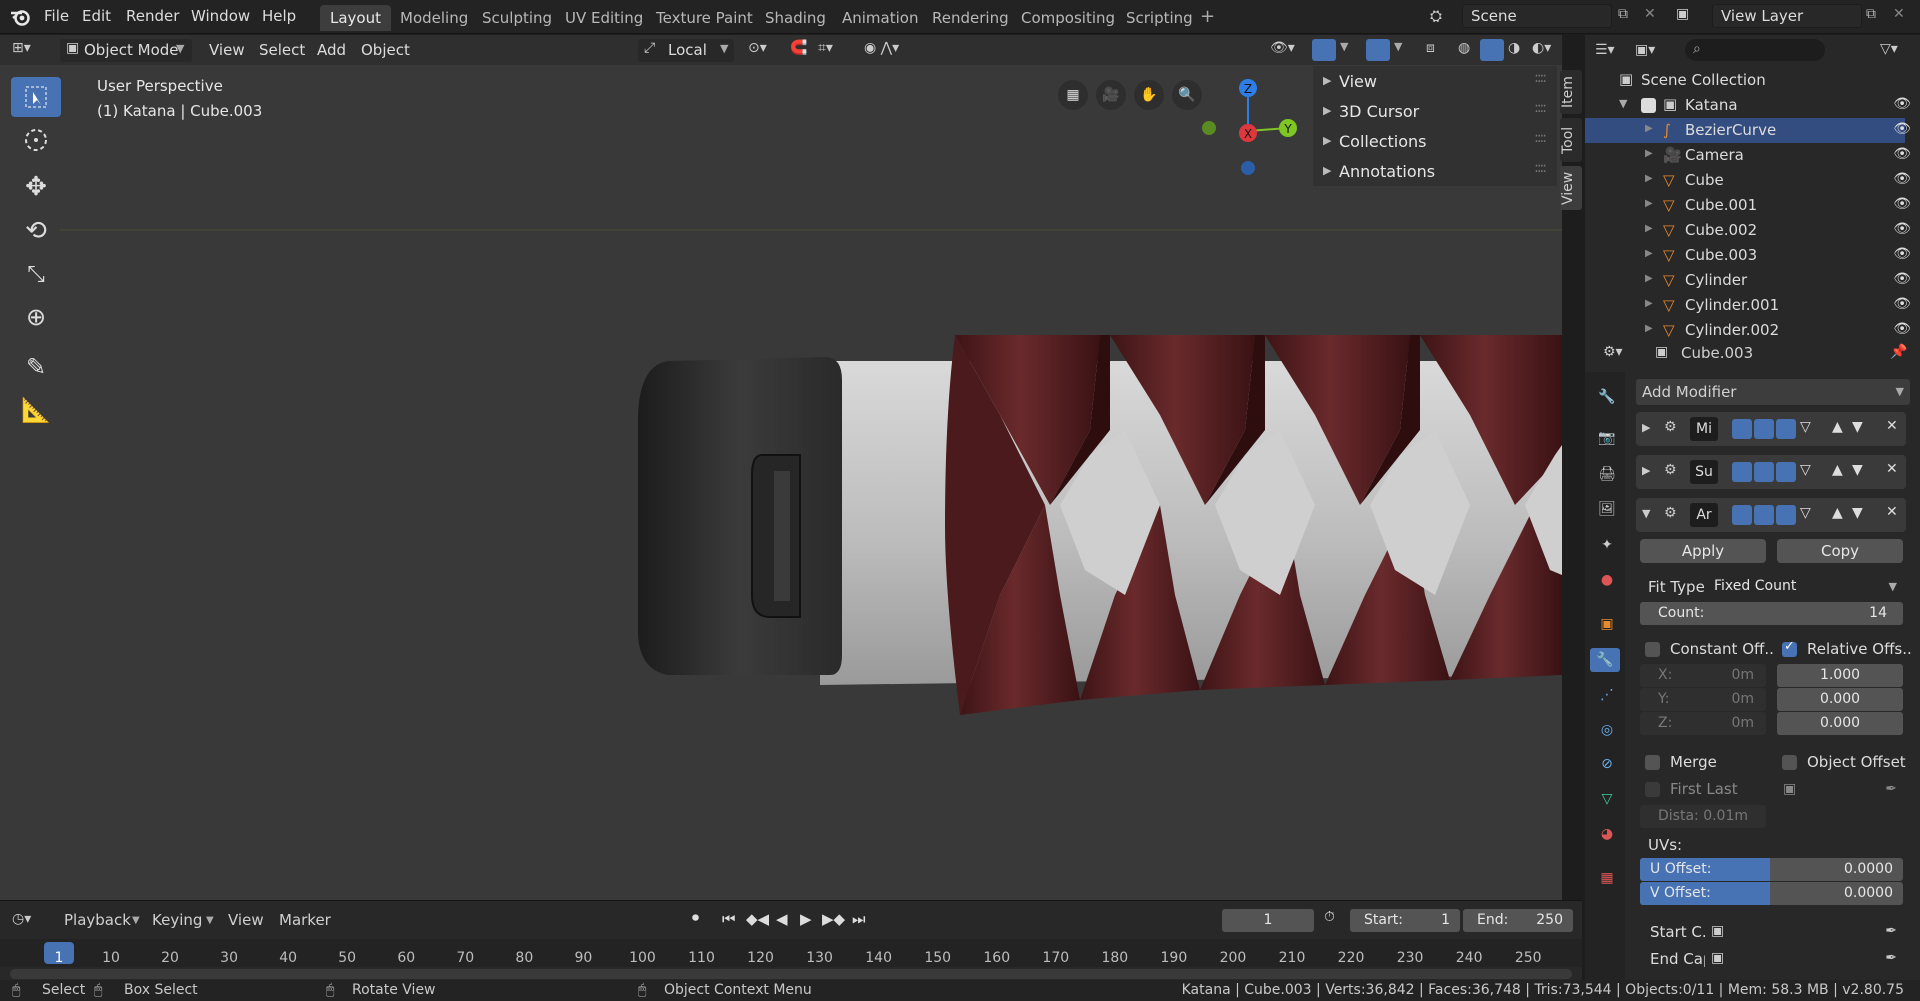  What do you see at coordinates (36, 140) in the screenshot?
I see `cursor-tool` at bounding box center [36, 140].